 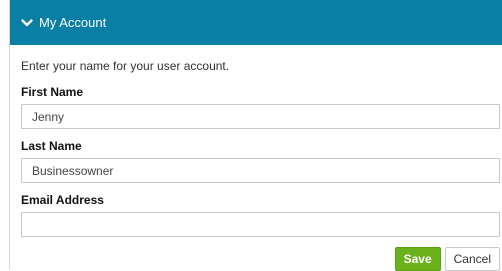 What do you see at coordinates (27, 23) in the screenshot?
I see `chevron-down-icon` at bounding box center [27, 23].